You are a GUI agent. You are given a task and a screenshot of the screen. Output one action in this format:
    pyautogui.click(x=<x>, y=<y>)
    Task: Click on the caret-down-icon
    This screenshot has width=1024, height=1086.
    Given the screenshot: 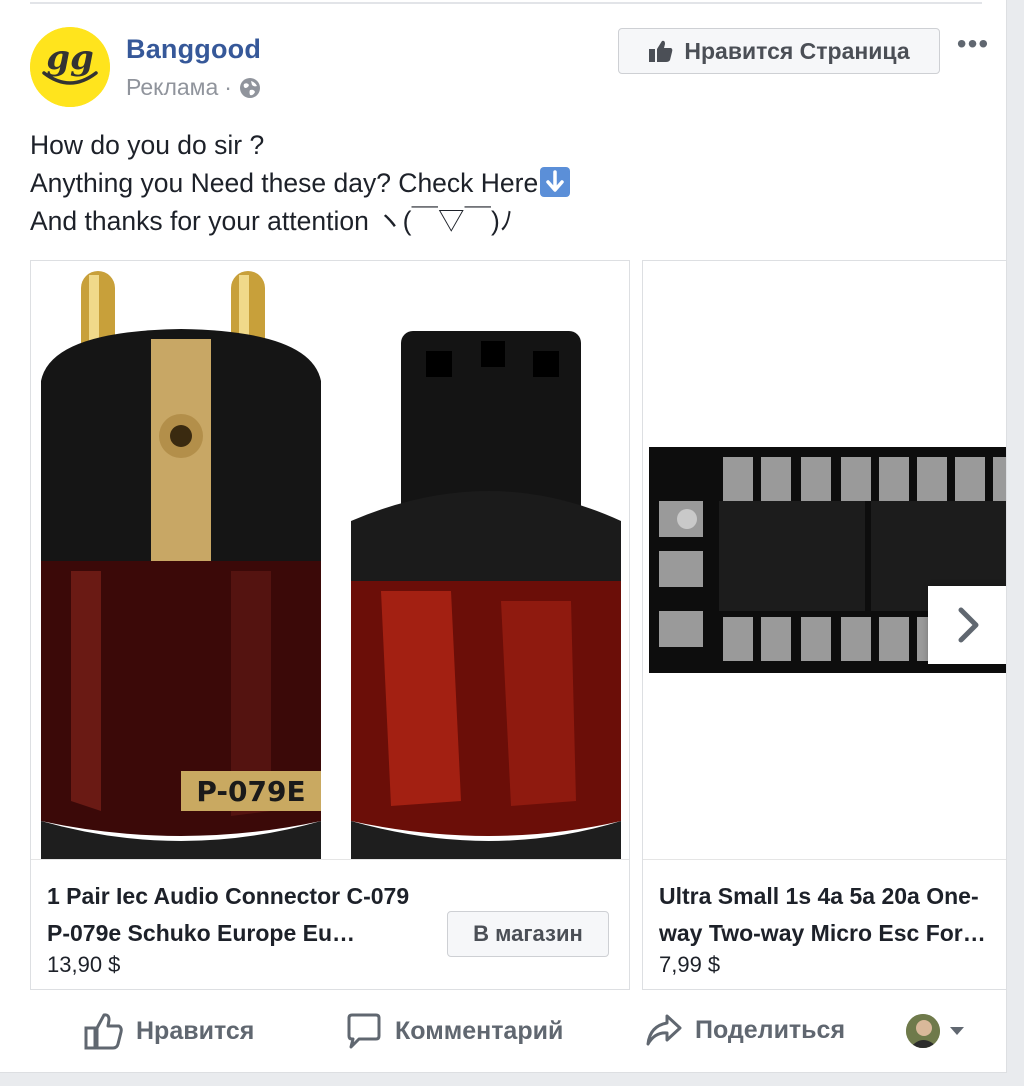 What is the action you would take?
    pyautogui.click(x=957, y=1031)
    